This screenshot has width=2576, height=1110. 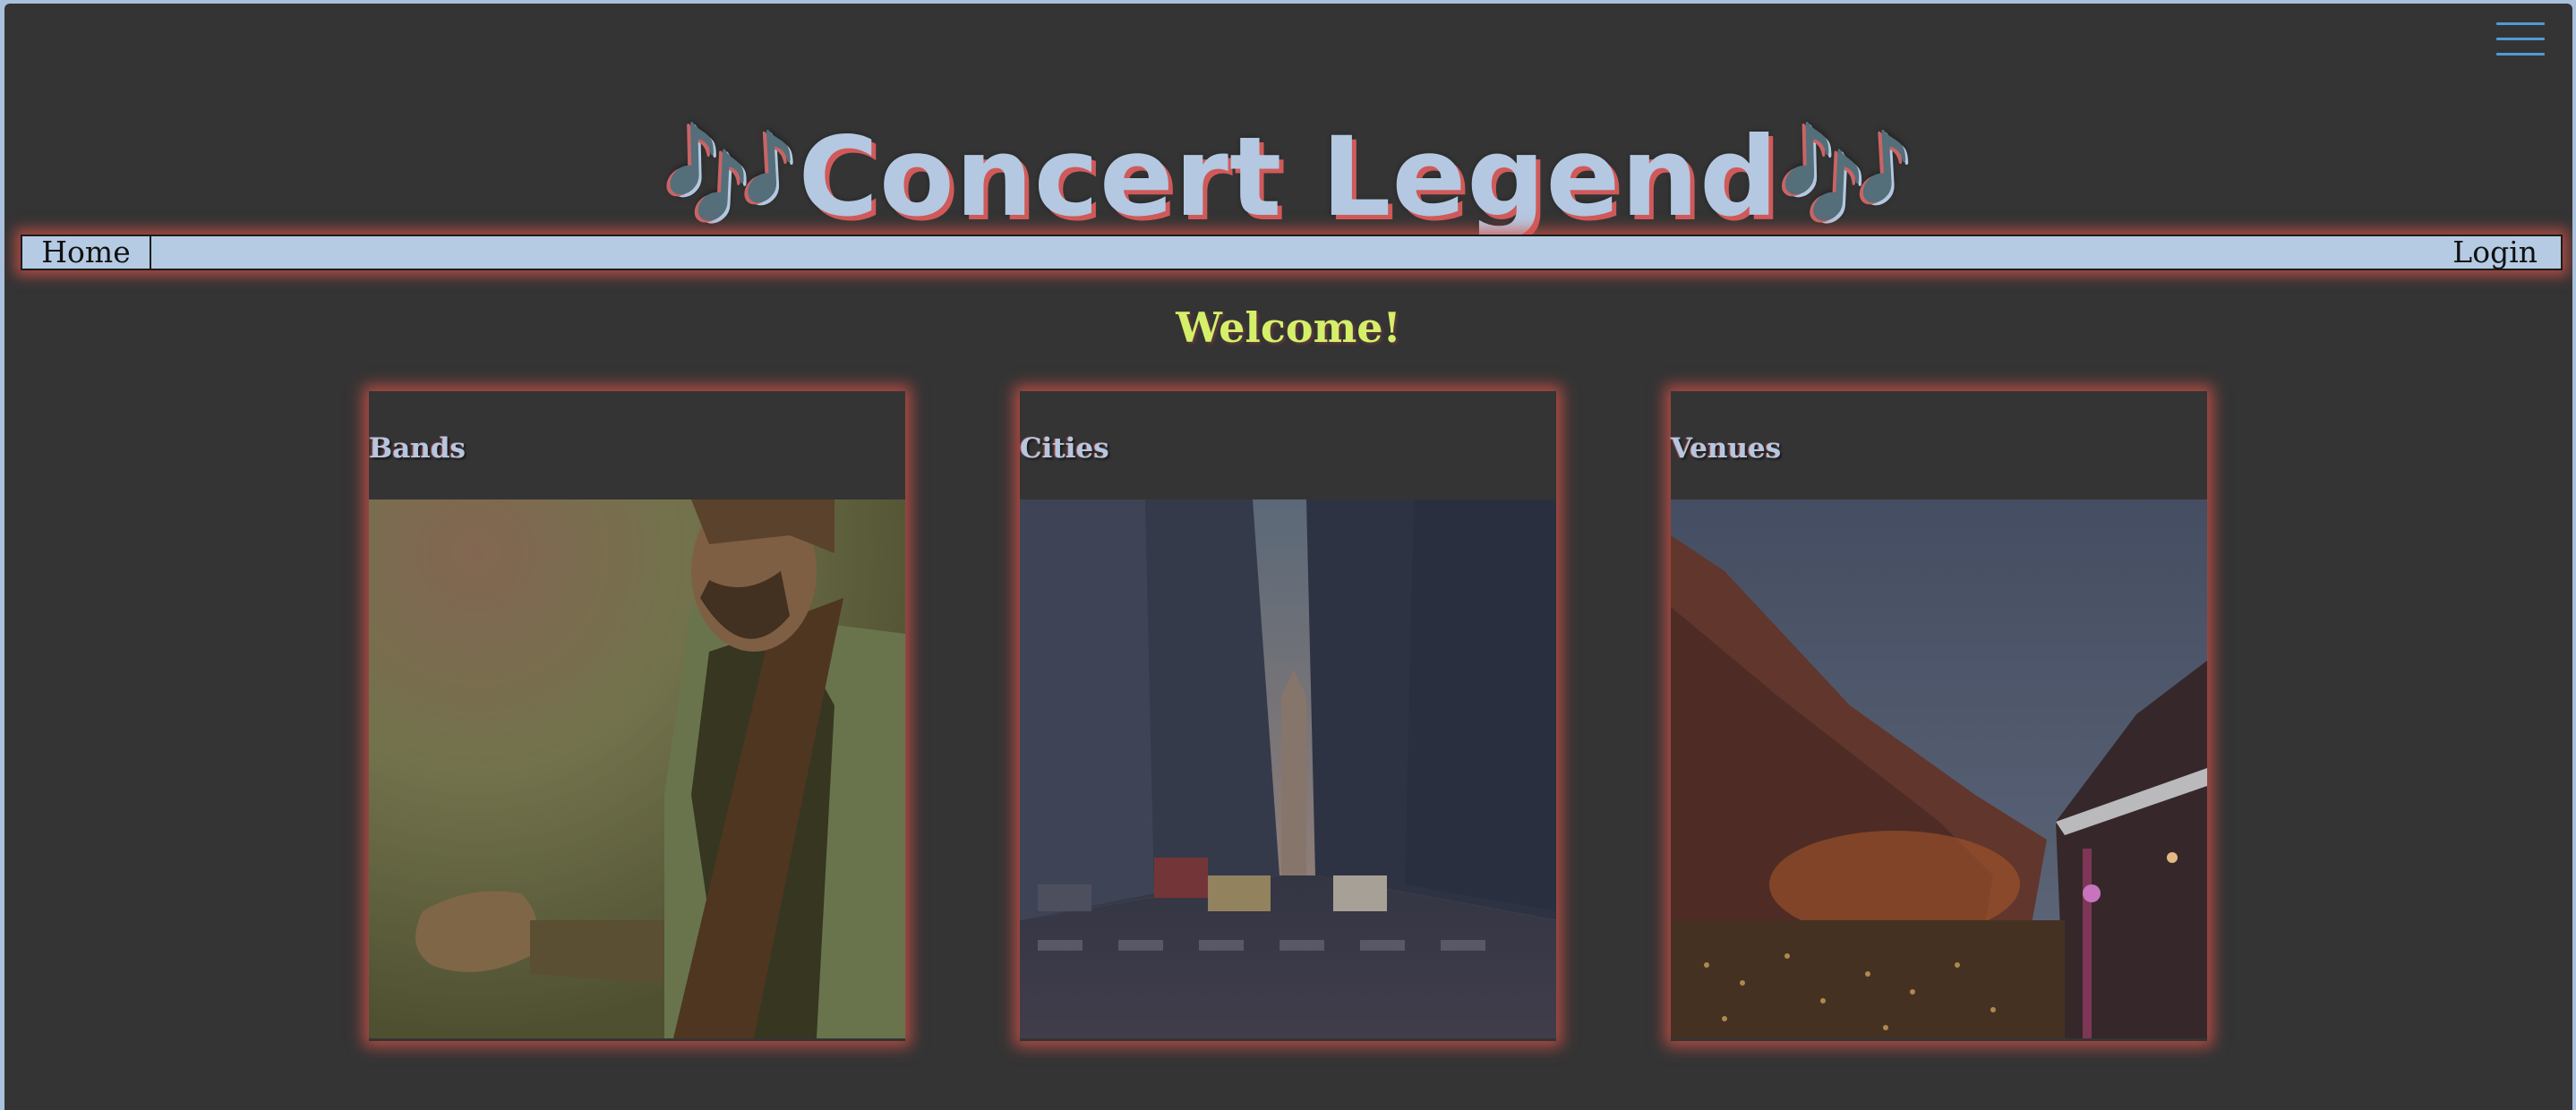 I want to click on card-cities: Cities, so click(x=1288, y=716).